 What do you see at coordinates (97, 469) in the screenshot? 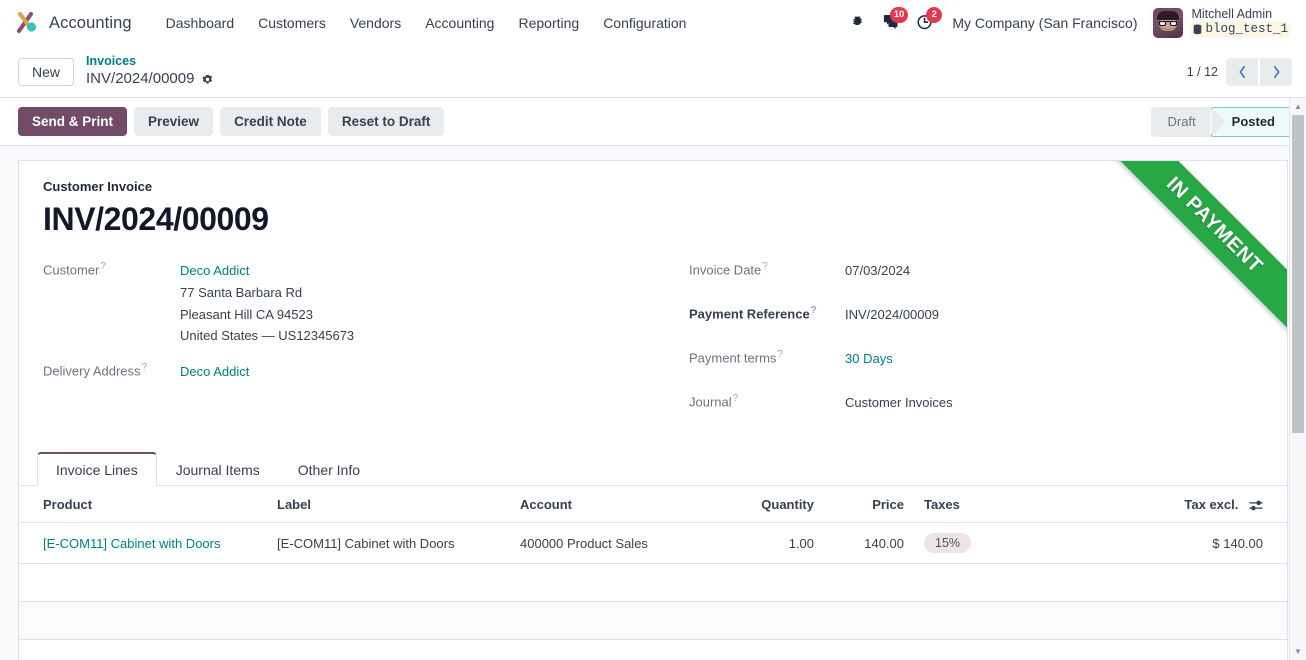
I see `tab-invoice-lines: Invoice Lines` at bounding box center [97, 469].